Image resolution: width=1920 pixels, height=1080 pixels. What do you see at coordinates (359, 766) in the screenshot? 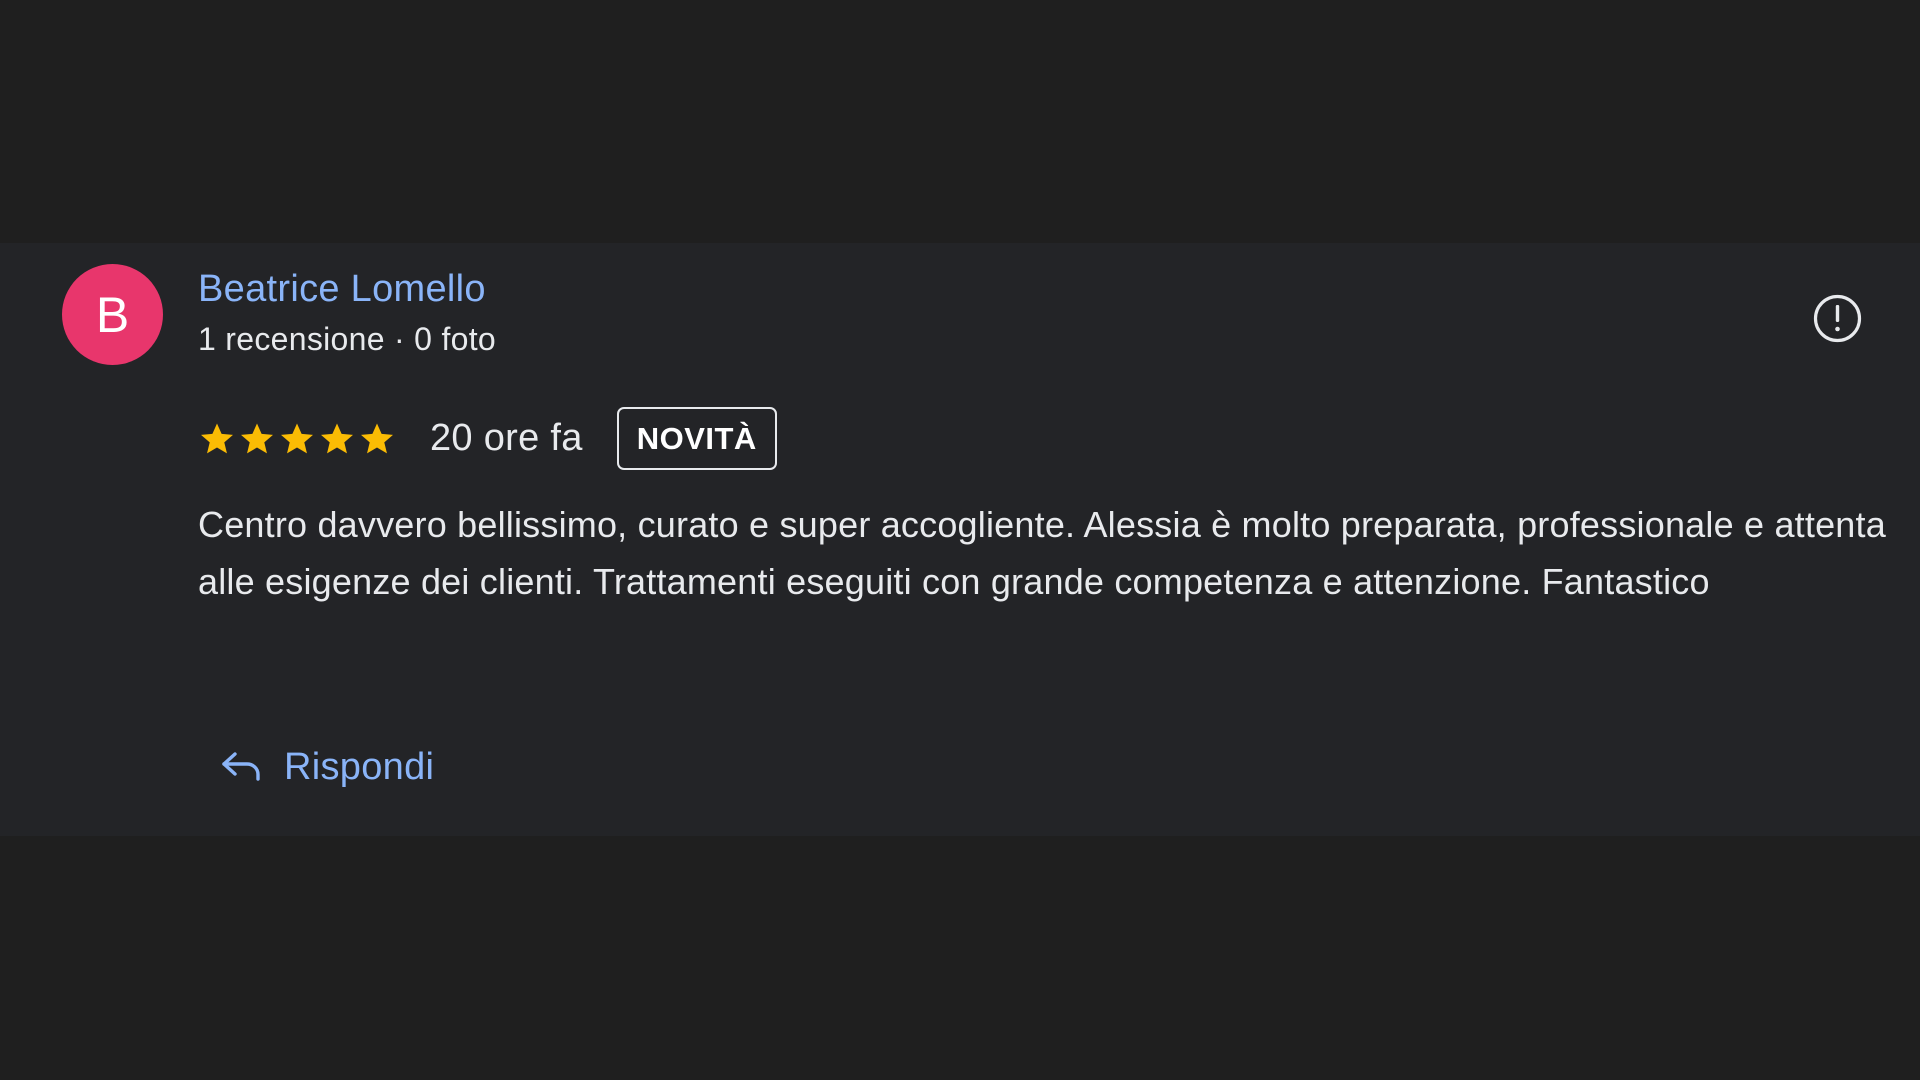
I see `reply-label: Rispondi` at bounding box center [359, 766].